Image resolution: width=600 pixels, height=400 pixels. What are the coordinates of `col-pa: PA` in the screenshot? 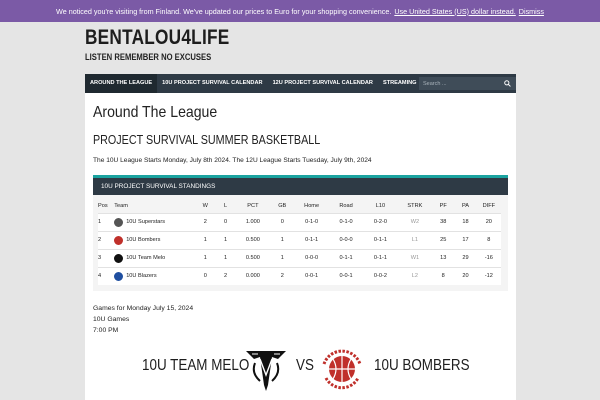 It's located at (465, 206).